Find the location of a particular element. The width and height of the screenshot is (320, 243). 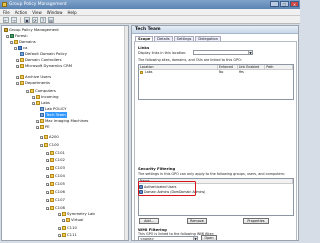

tree-item: + PE is located at coordinates (43, 127).